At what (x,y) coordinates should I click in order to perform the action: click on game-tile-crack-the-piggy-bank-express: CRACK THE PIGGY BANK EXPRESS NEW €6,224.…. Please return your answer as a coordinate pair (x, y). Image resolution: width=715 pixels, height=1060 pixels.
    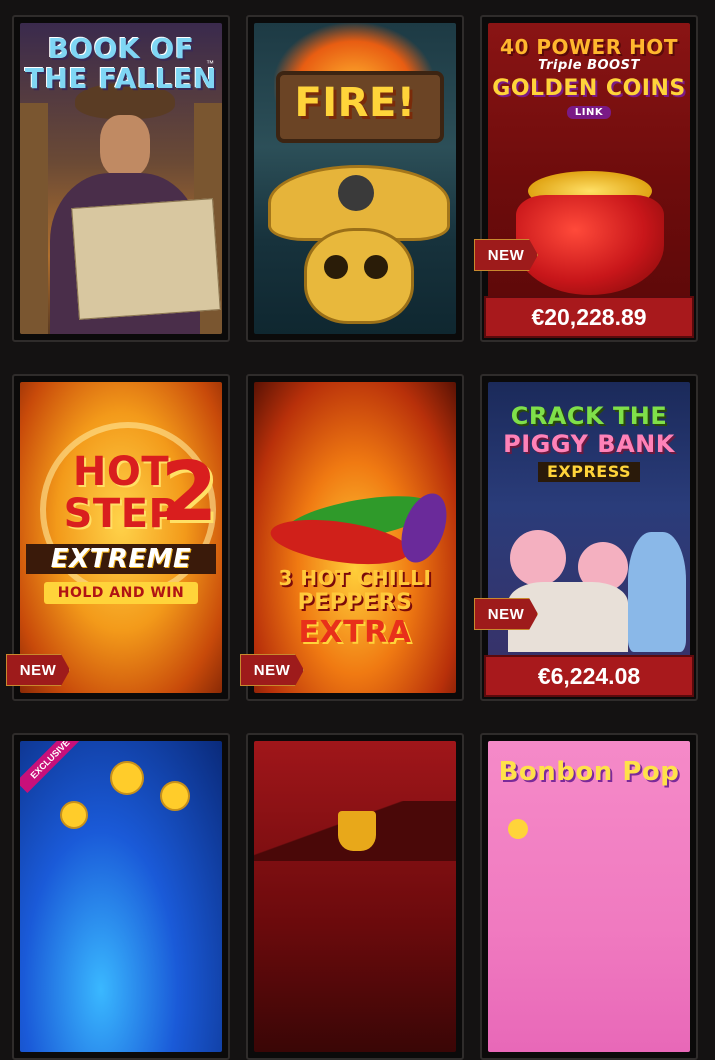
    Looking at the image, I should click on (586, 537).